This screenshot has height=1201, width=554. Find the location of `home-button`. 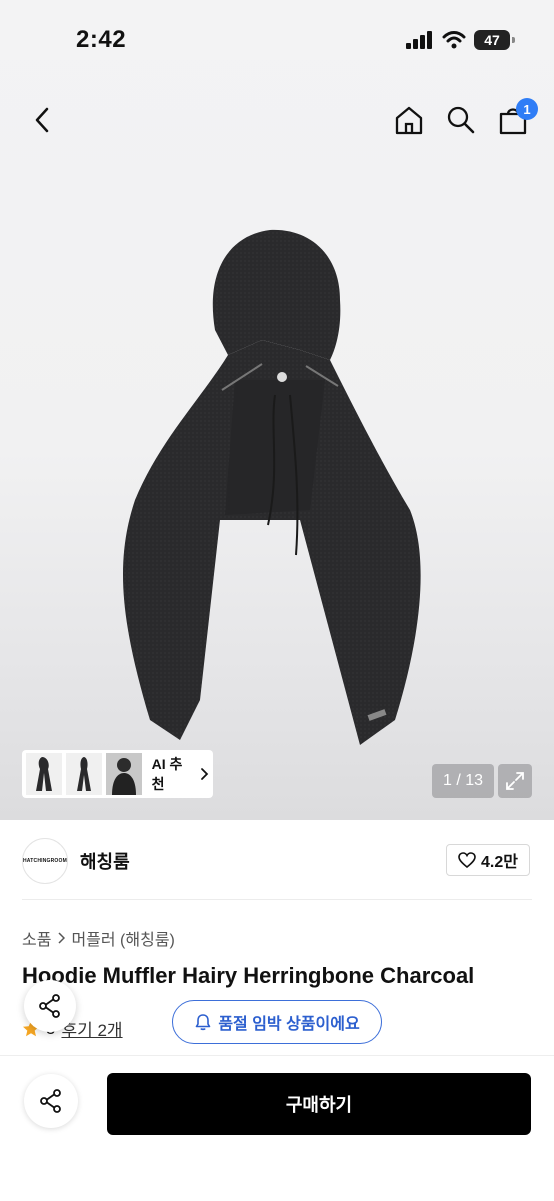

home-button is located at coordinates (409, 120).